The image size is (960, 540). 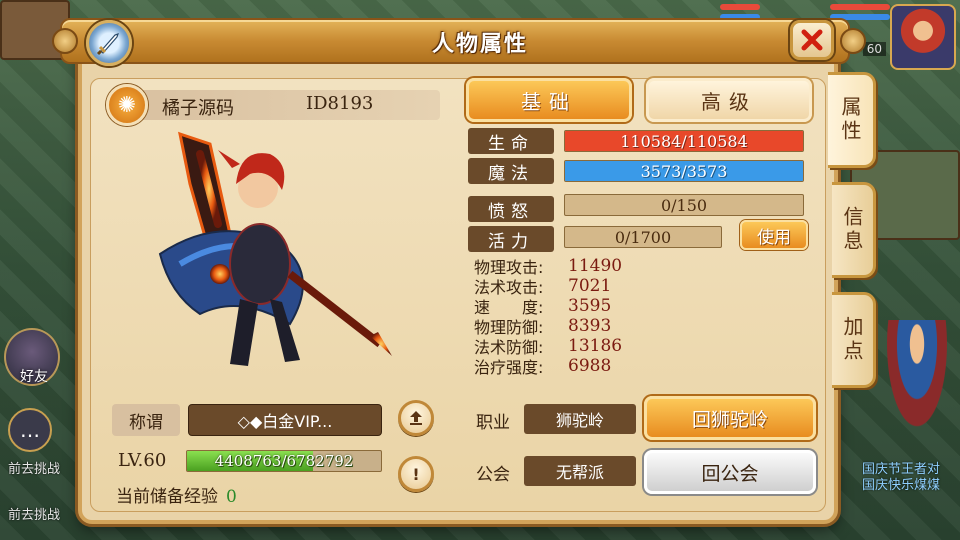 I want to click on tab-advanced: 高级, so click(x=729, y=100).